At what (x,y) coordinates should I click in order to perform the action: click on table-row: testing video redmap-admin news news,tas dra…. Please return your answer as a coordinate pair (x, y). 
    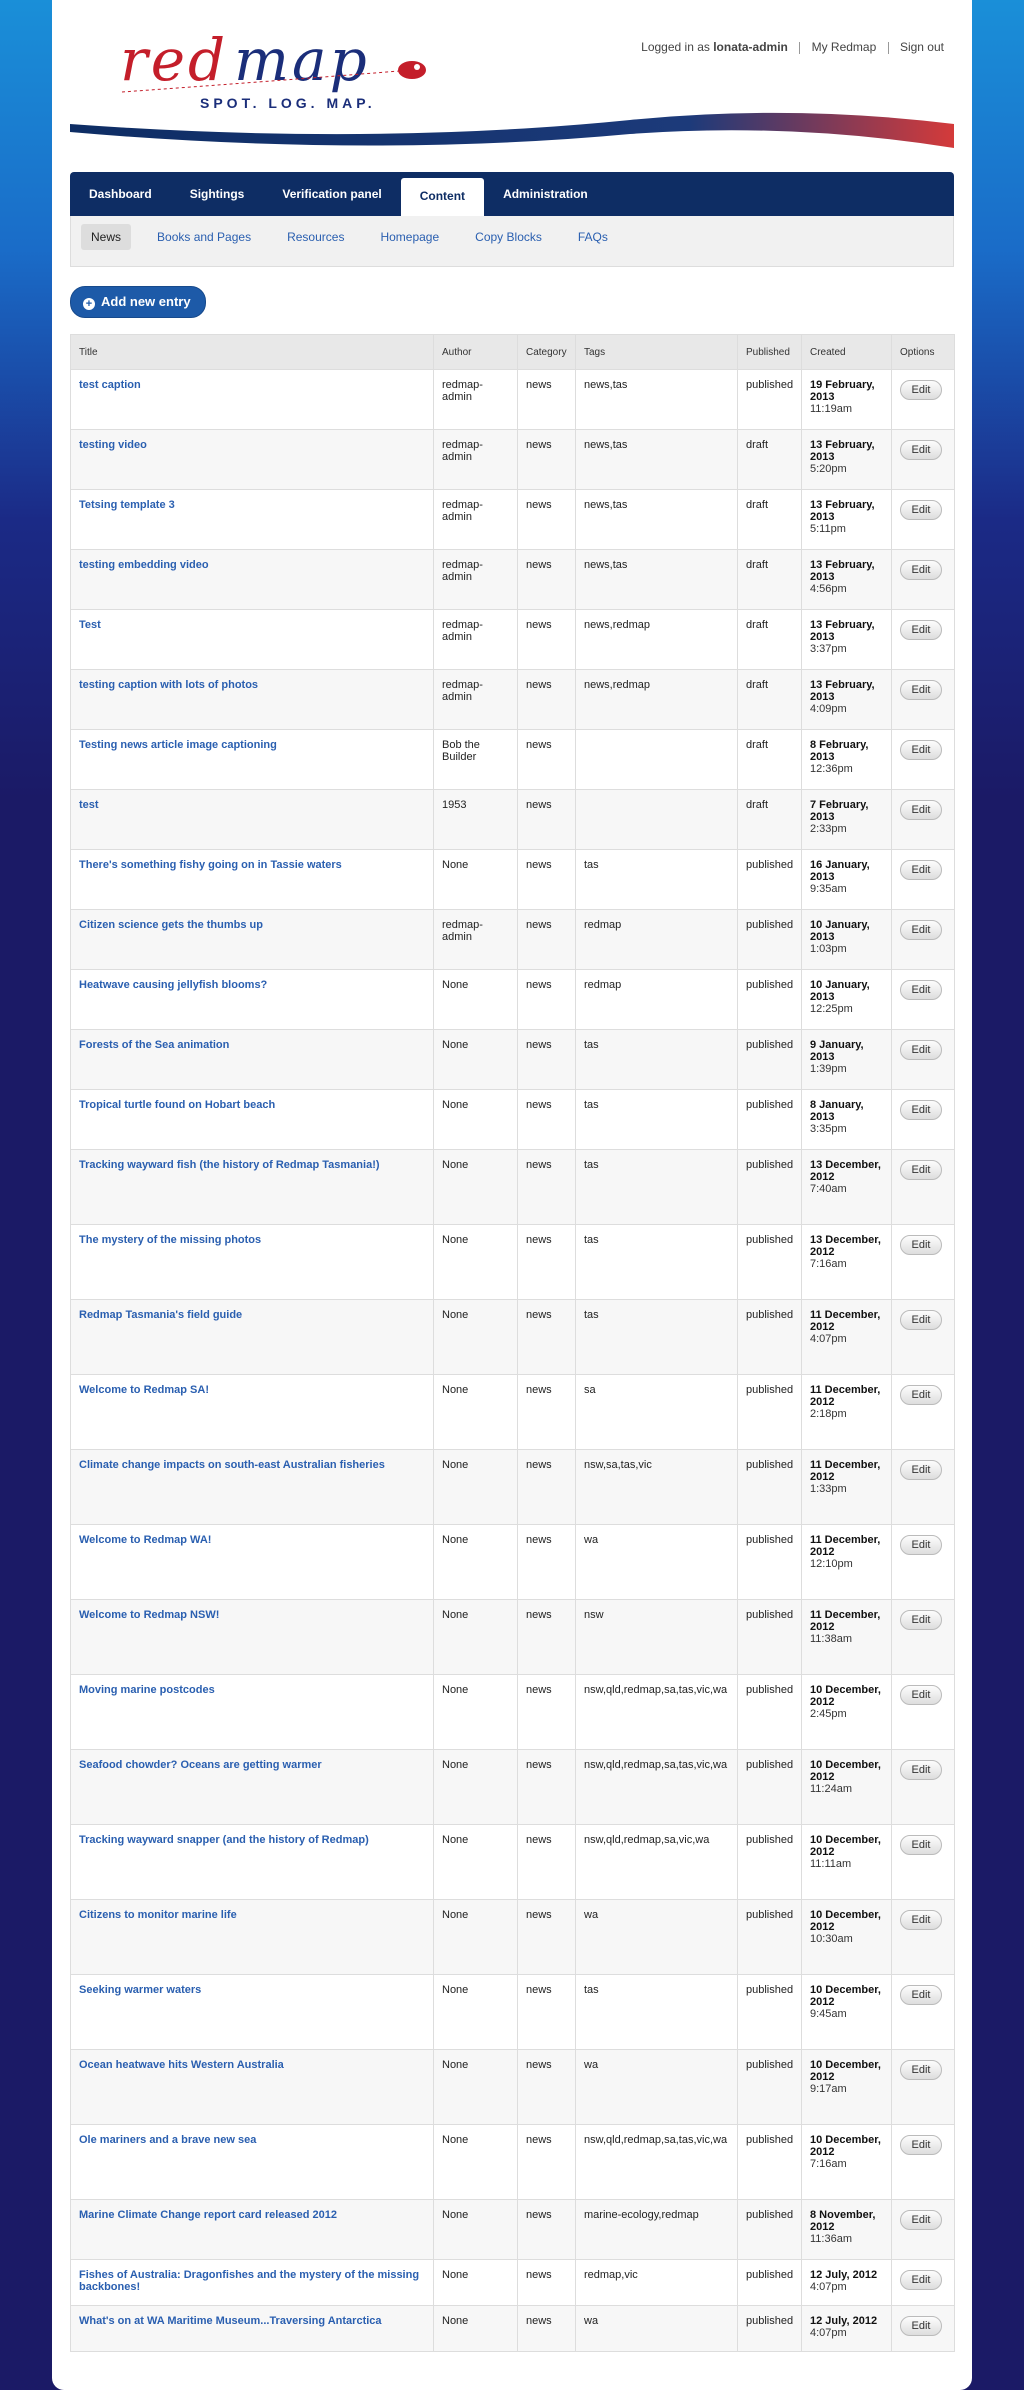
    Looking at the image, I should click on (512, 459).